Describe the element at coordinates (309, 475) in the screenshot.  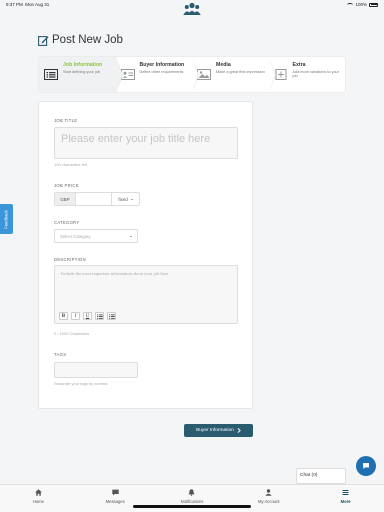
I see `chat-label: Chat (0)` at that location.